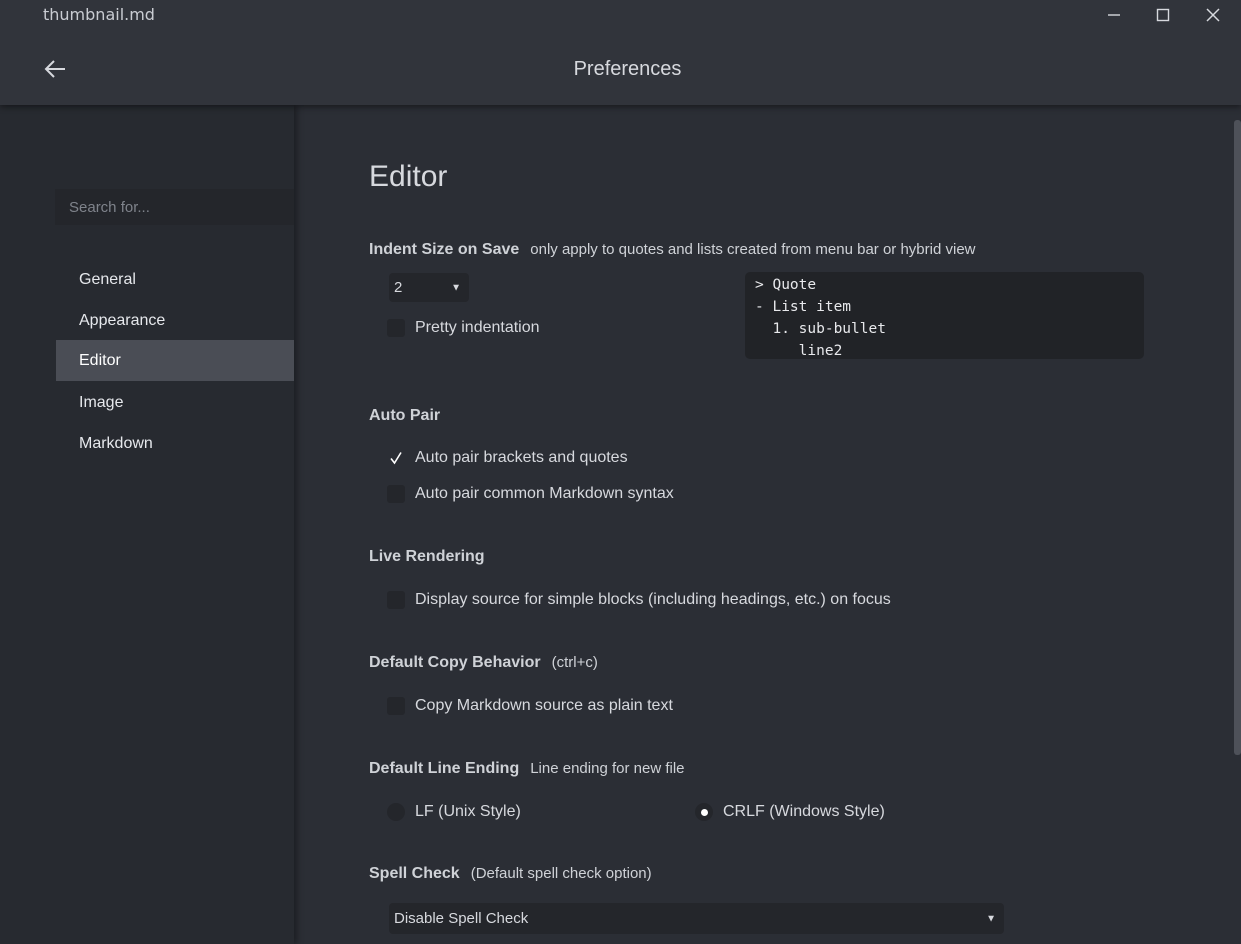 The image size is (1241, 944). What do you see at coordinates (477, 327) in the screenshot?
I see `pretty-indentation-label: Pretty indentation` at bounding box center [477, 327].